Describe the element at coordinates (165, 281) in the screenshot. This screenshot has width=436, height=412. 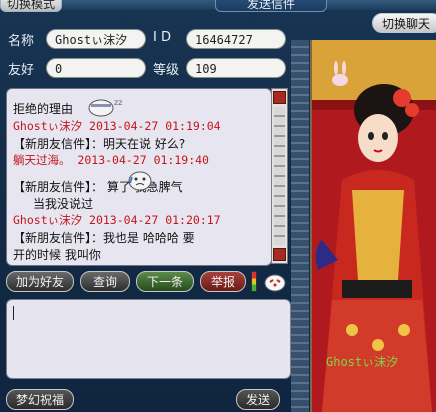
I see `next-message-button: 下一条` at that location.